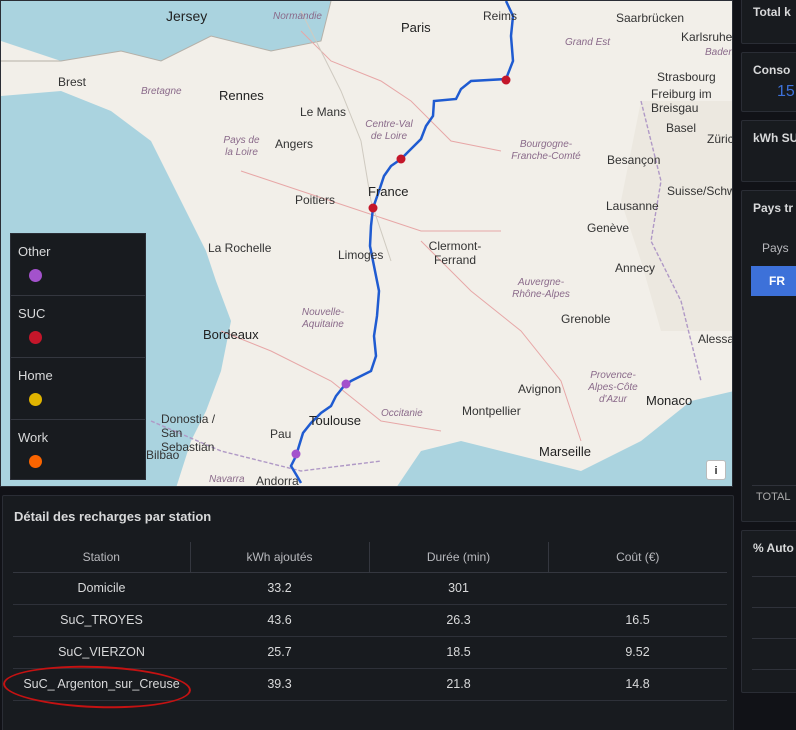 The height and width of the screenshot is (730, 796). What do you see at coordinates (715, 339) in the screenshot?
I see `map-label: Alessa` at bounding box center [715, 339].